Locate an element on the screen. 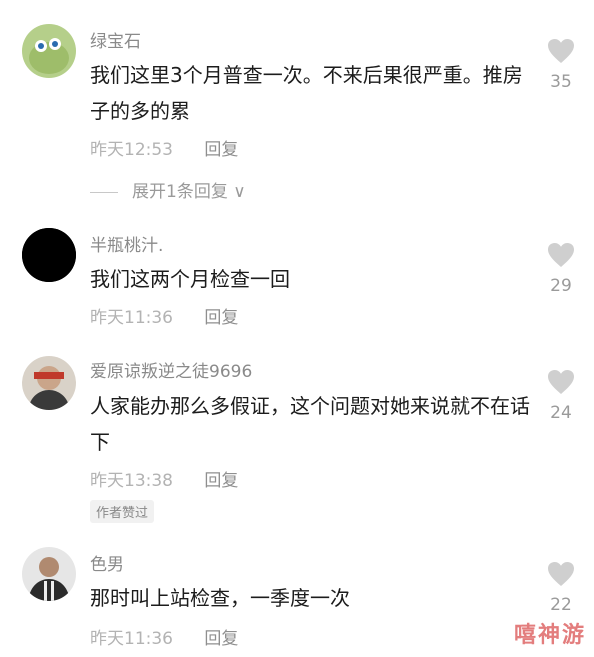 Image resolution: width=594 pixels, height=657 pixels. like-count: 35 is located at coordinates (561, 82).